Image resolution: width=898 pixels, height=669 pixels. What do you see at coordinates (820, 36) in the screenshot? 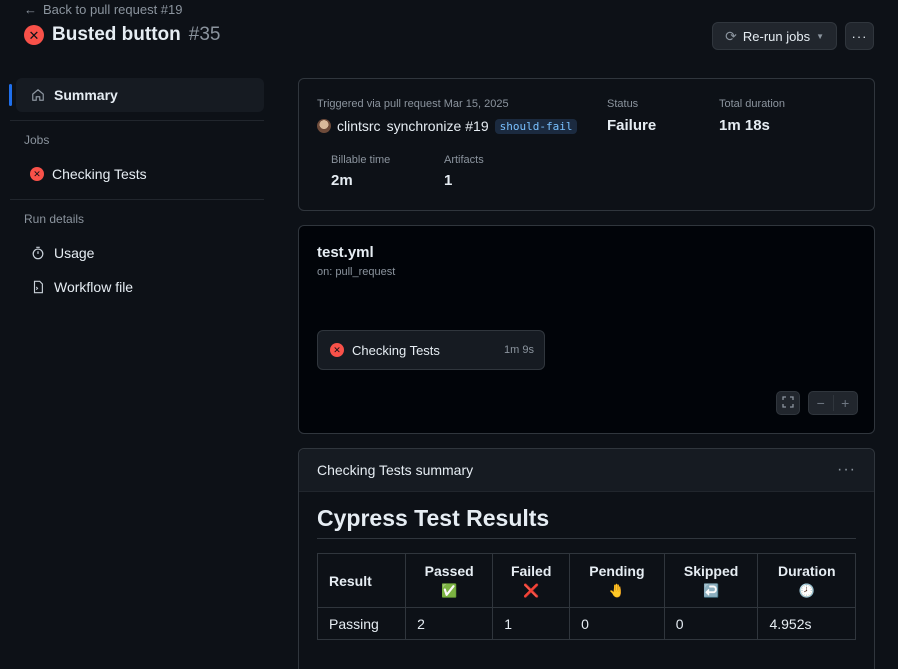
I see `triangle-down-icon: ▼` at bounding box center [820, 36].